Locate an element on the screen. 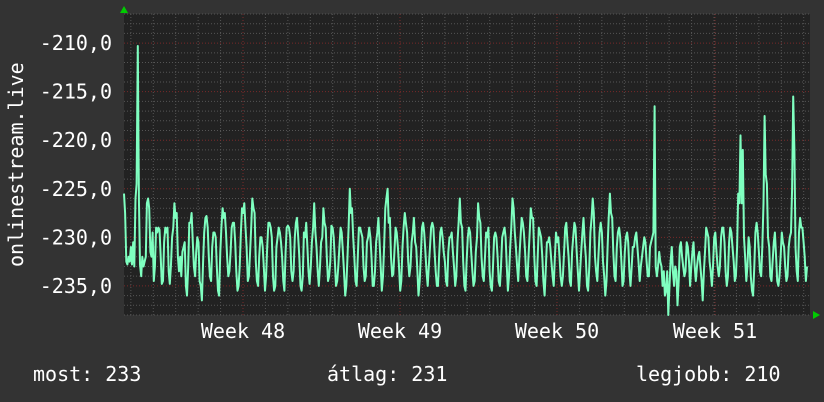 Image resolution: width=824 pixels, height=402 pixels. x-axis-ticks: Week 48 Week 49 Week 50 Week 51 is located at coordinates (479, 331).